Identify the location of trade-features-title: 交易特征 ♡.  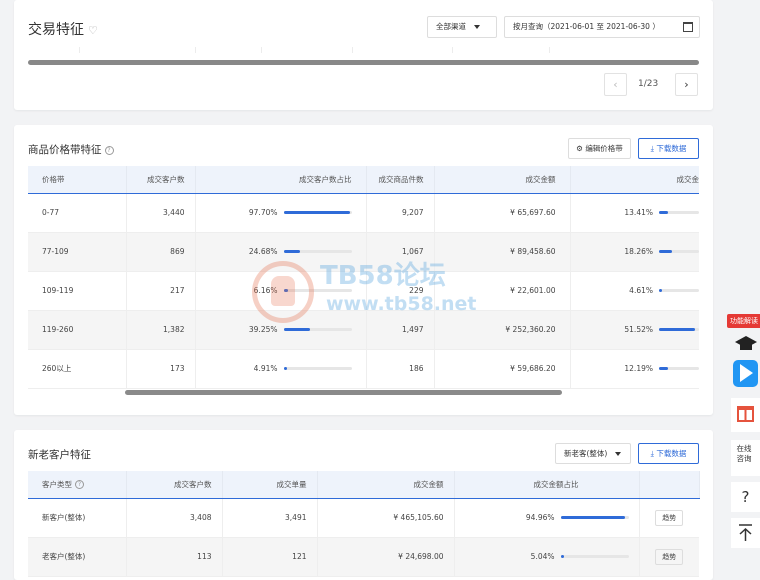
(63, 30).